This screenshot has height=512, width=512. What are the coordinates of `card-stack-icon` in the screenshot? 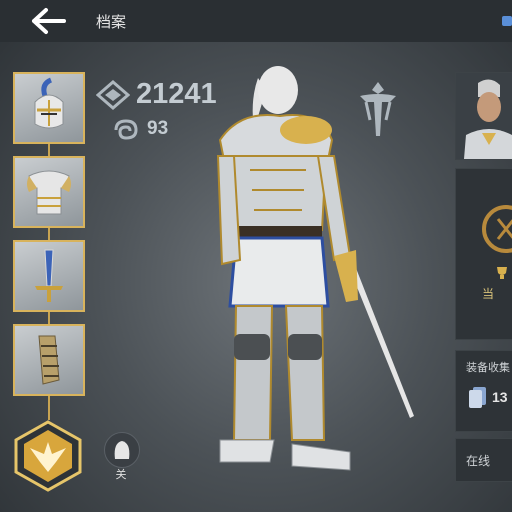 It's located at (477, 397).